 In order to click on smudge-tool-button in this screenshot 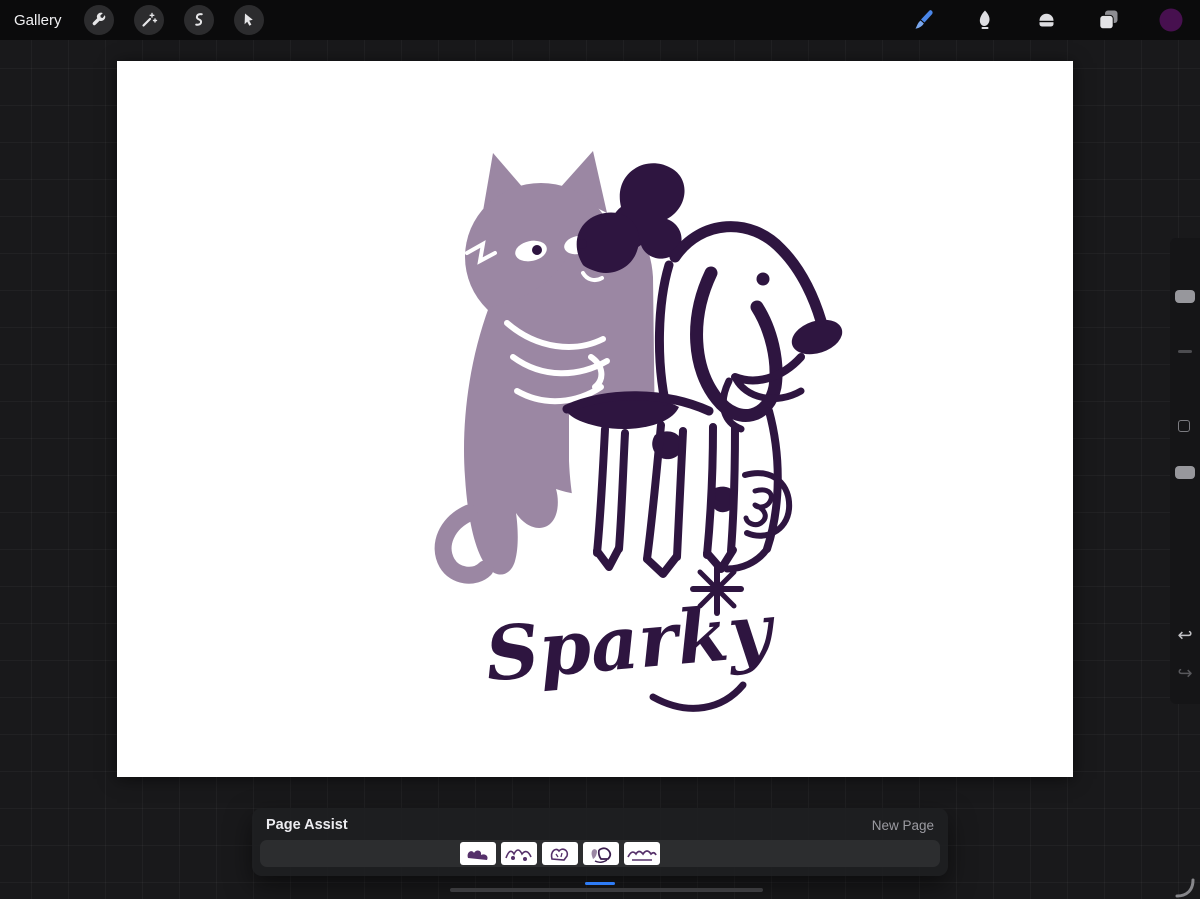, I will do `click(985, 20)`.